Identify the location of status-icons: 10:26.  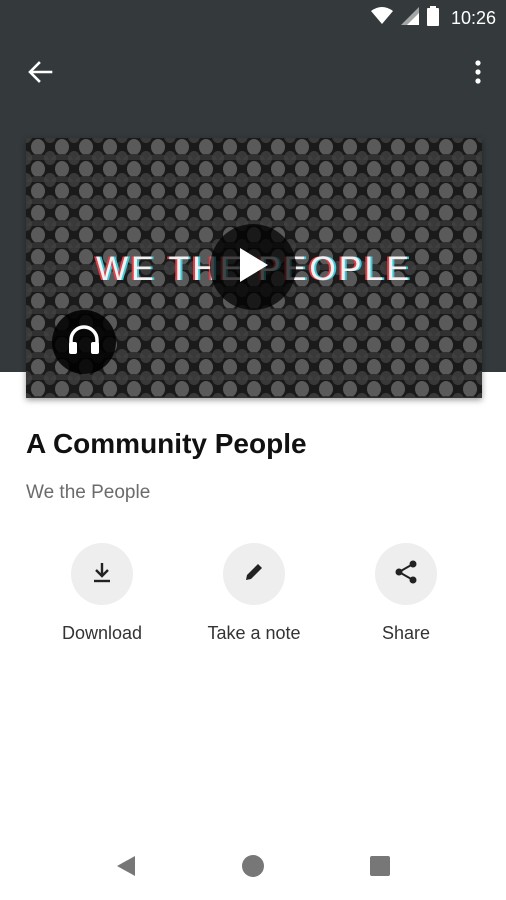
(433, 18).